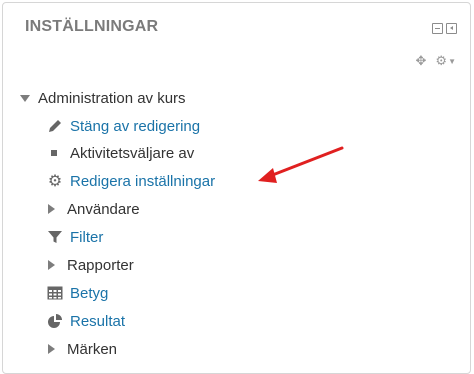 Image resolution: width=474 pixels, height=374 pixels. I want to click on annotation-arrow, so click(301, 164).